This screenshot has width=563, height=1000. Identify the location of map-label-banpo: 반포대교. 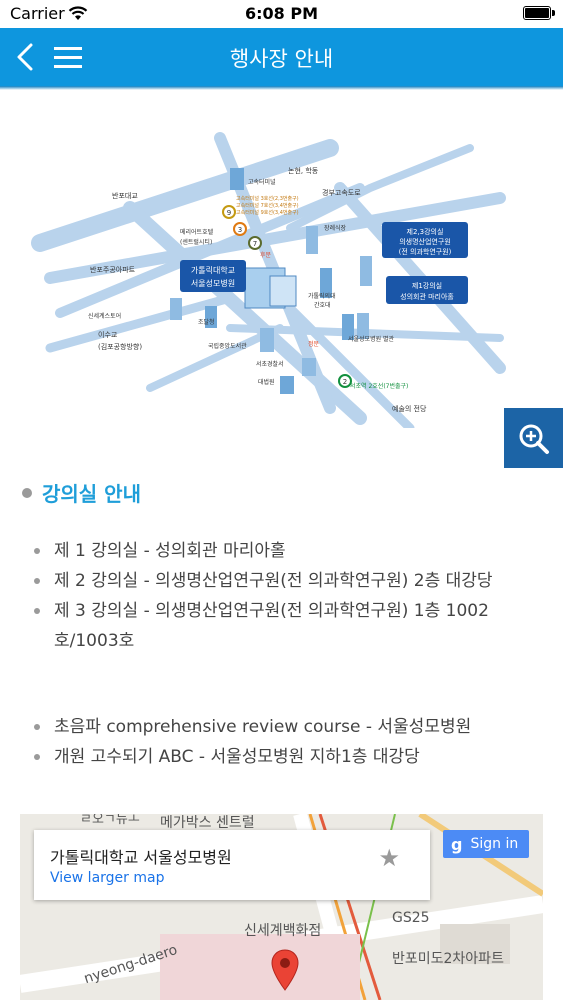
(125, 195).